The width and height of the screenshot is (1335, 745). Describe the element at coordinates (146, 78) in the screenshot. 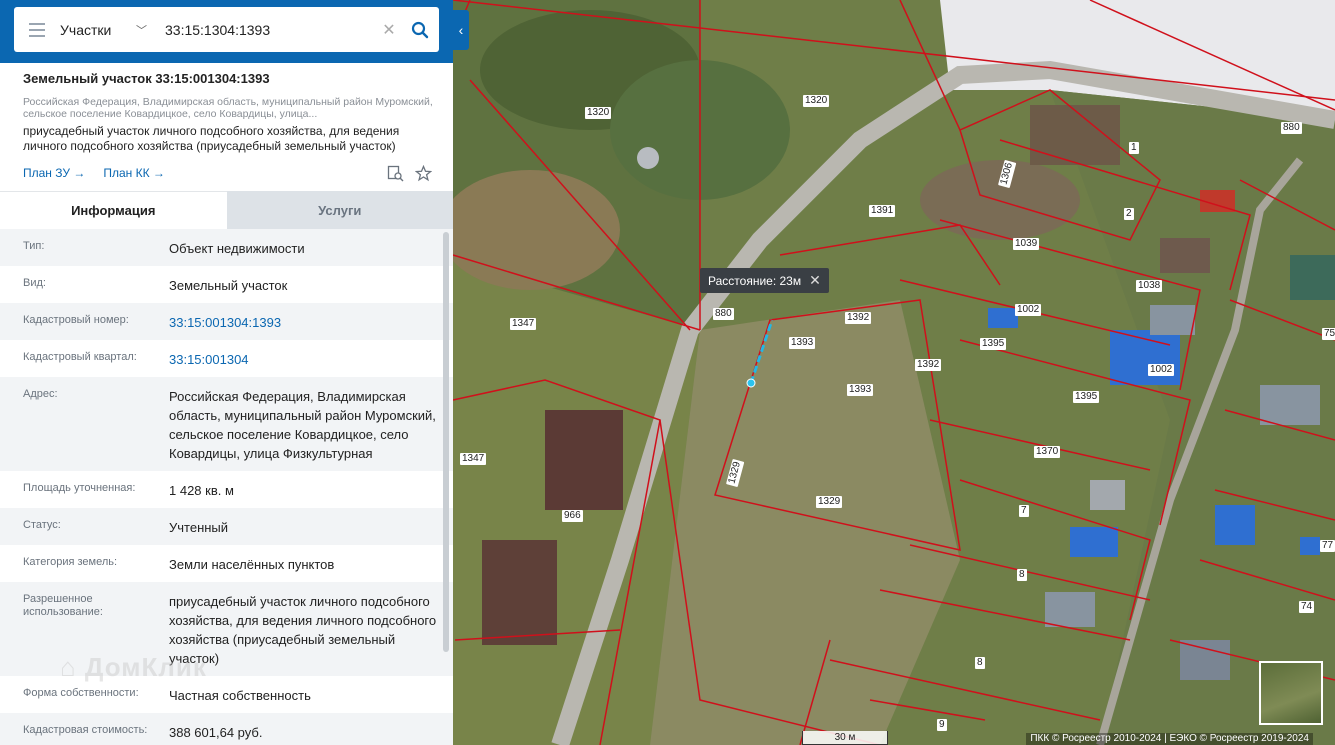

I see `parcel-title: Земельный участок 33:15:001304:1393` at that location.